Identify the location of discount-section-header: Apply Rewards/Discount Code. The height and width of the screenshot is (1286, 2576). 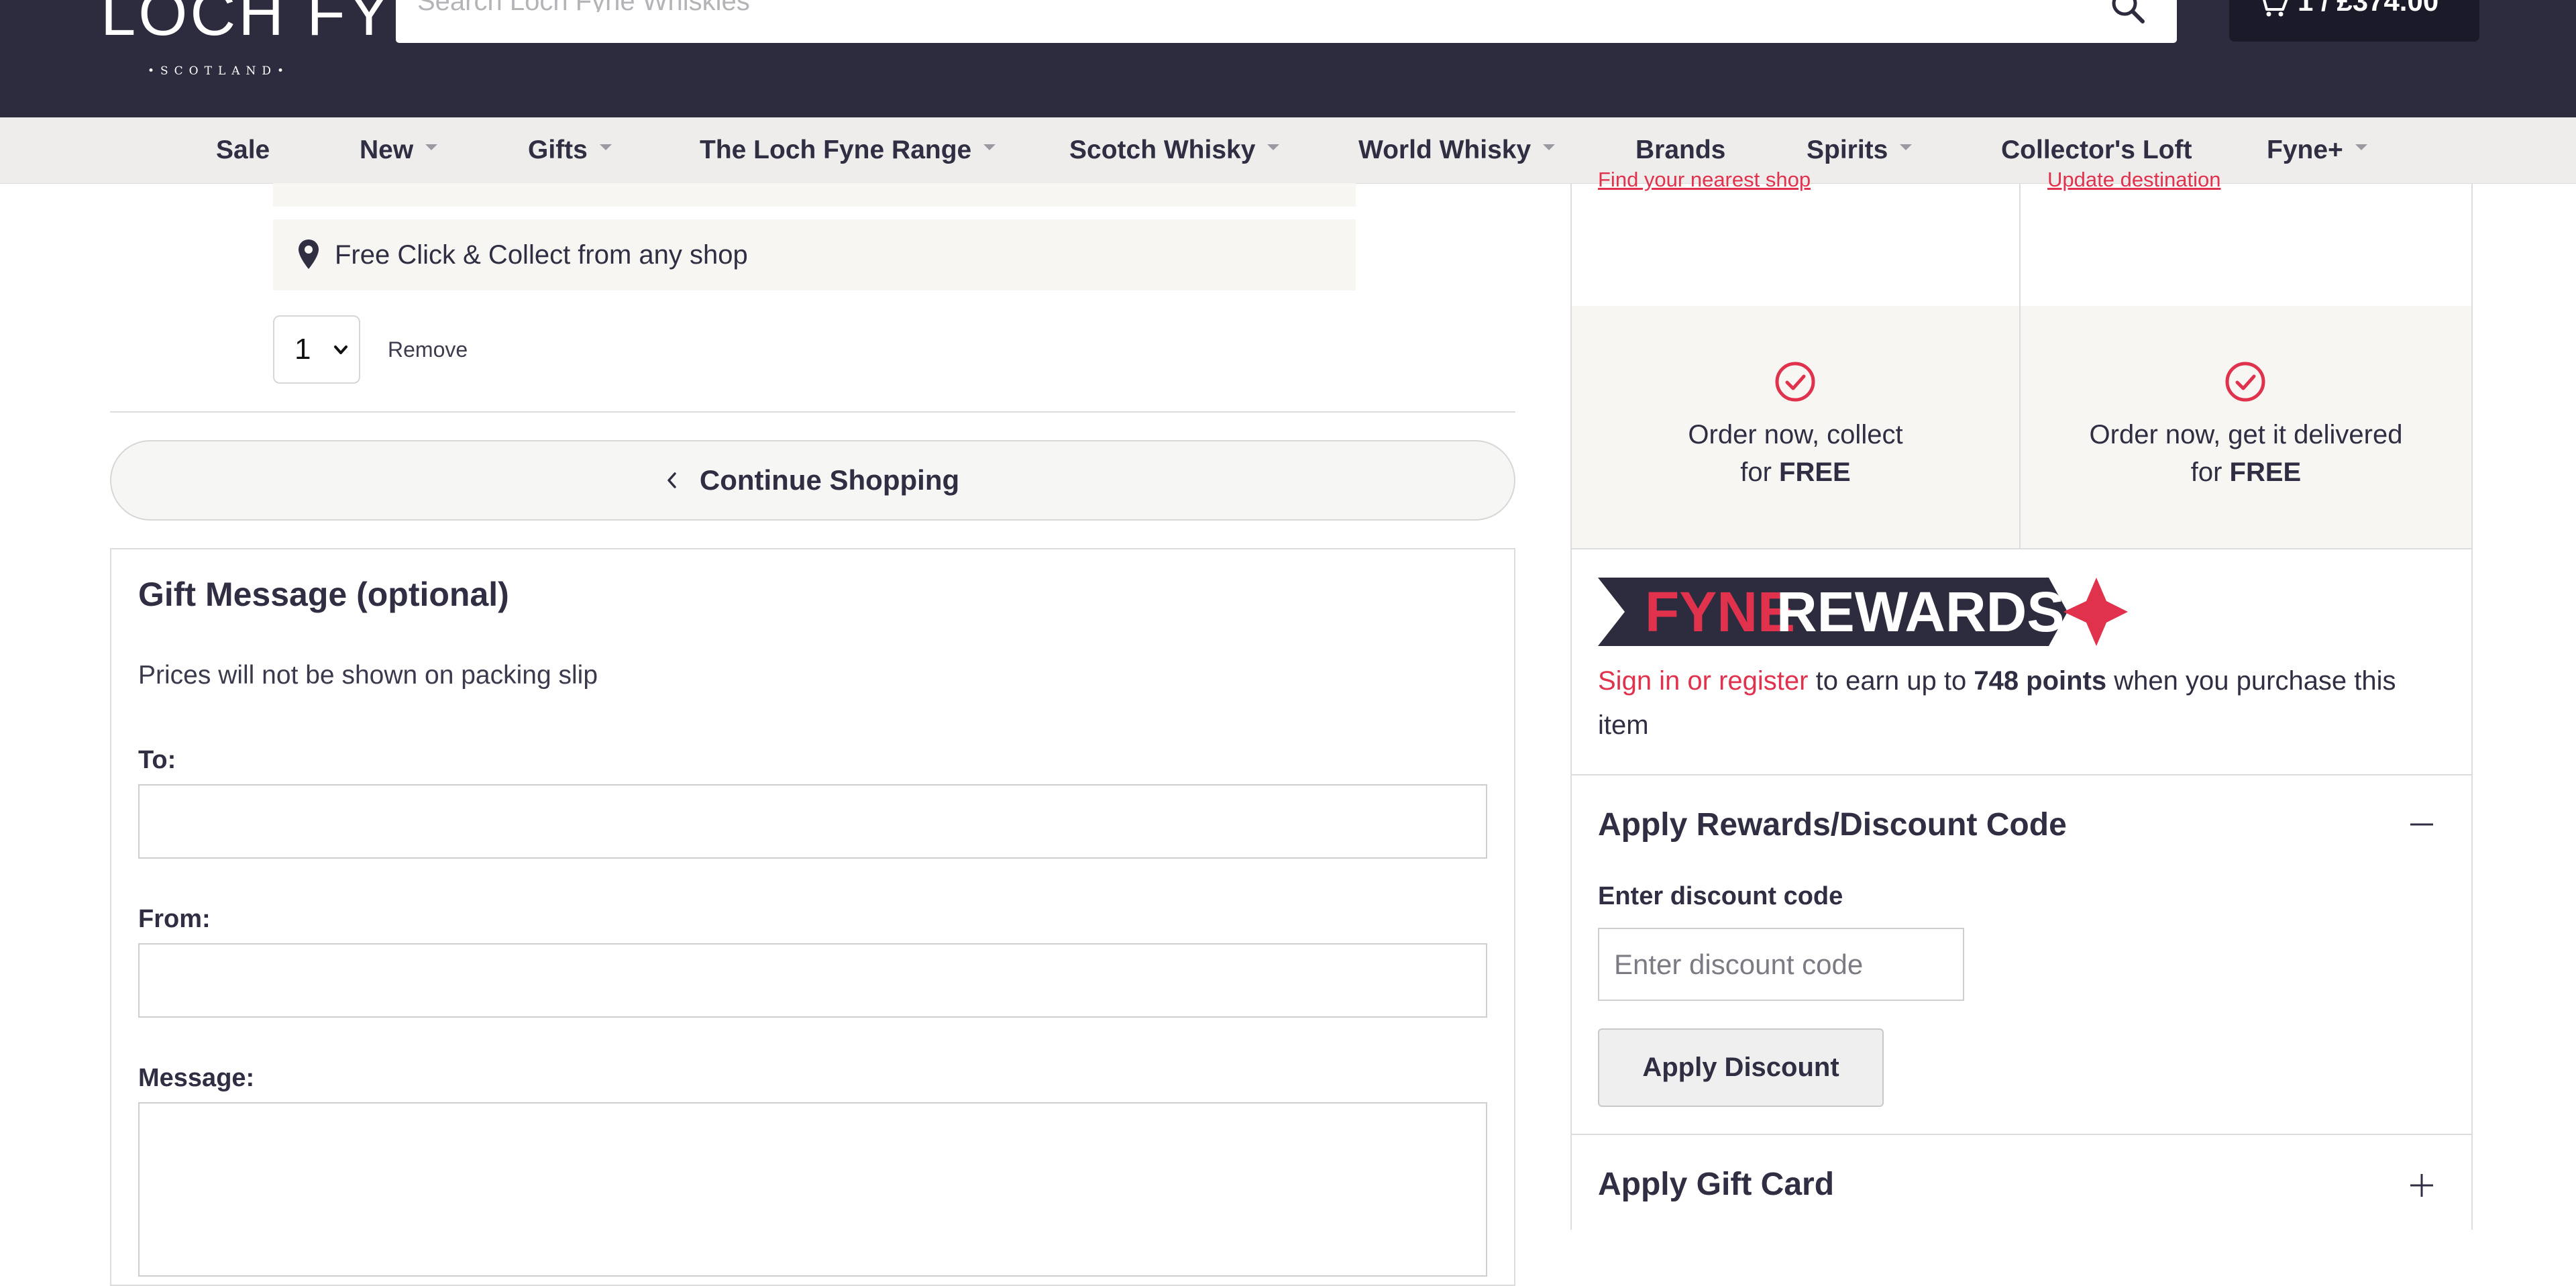
(1832, 825).